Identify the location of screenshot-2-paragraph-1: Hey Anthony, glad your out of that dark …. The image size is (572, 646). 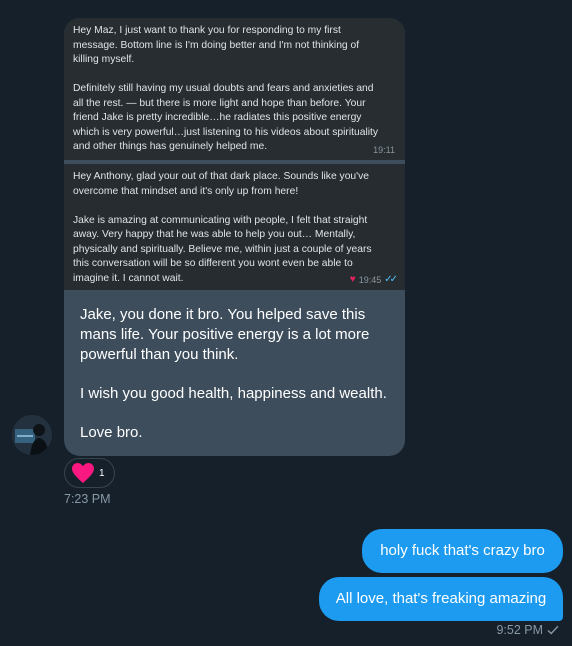
(221, 184).